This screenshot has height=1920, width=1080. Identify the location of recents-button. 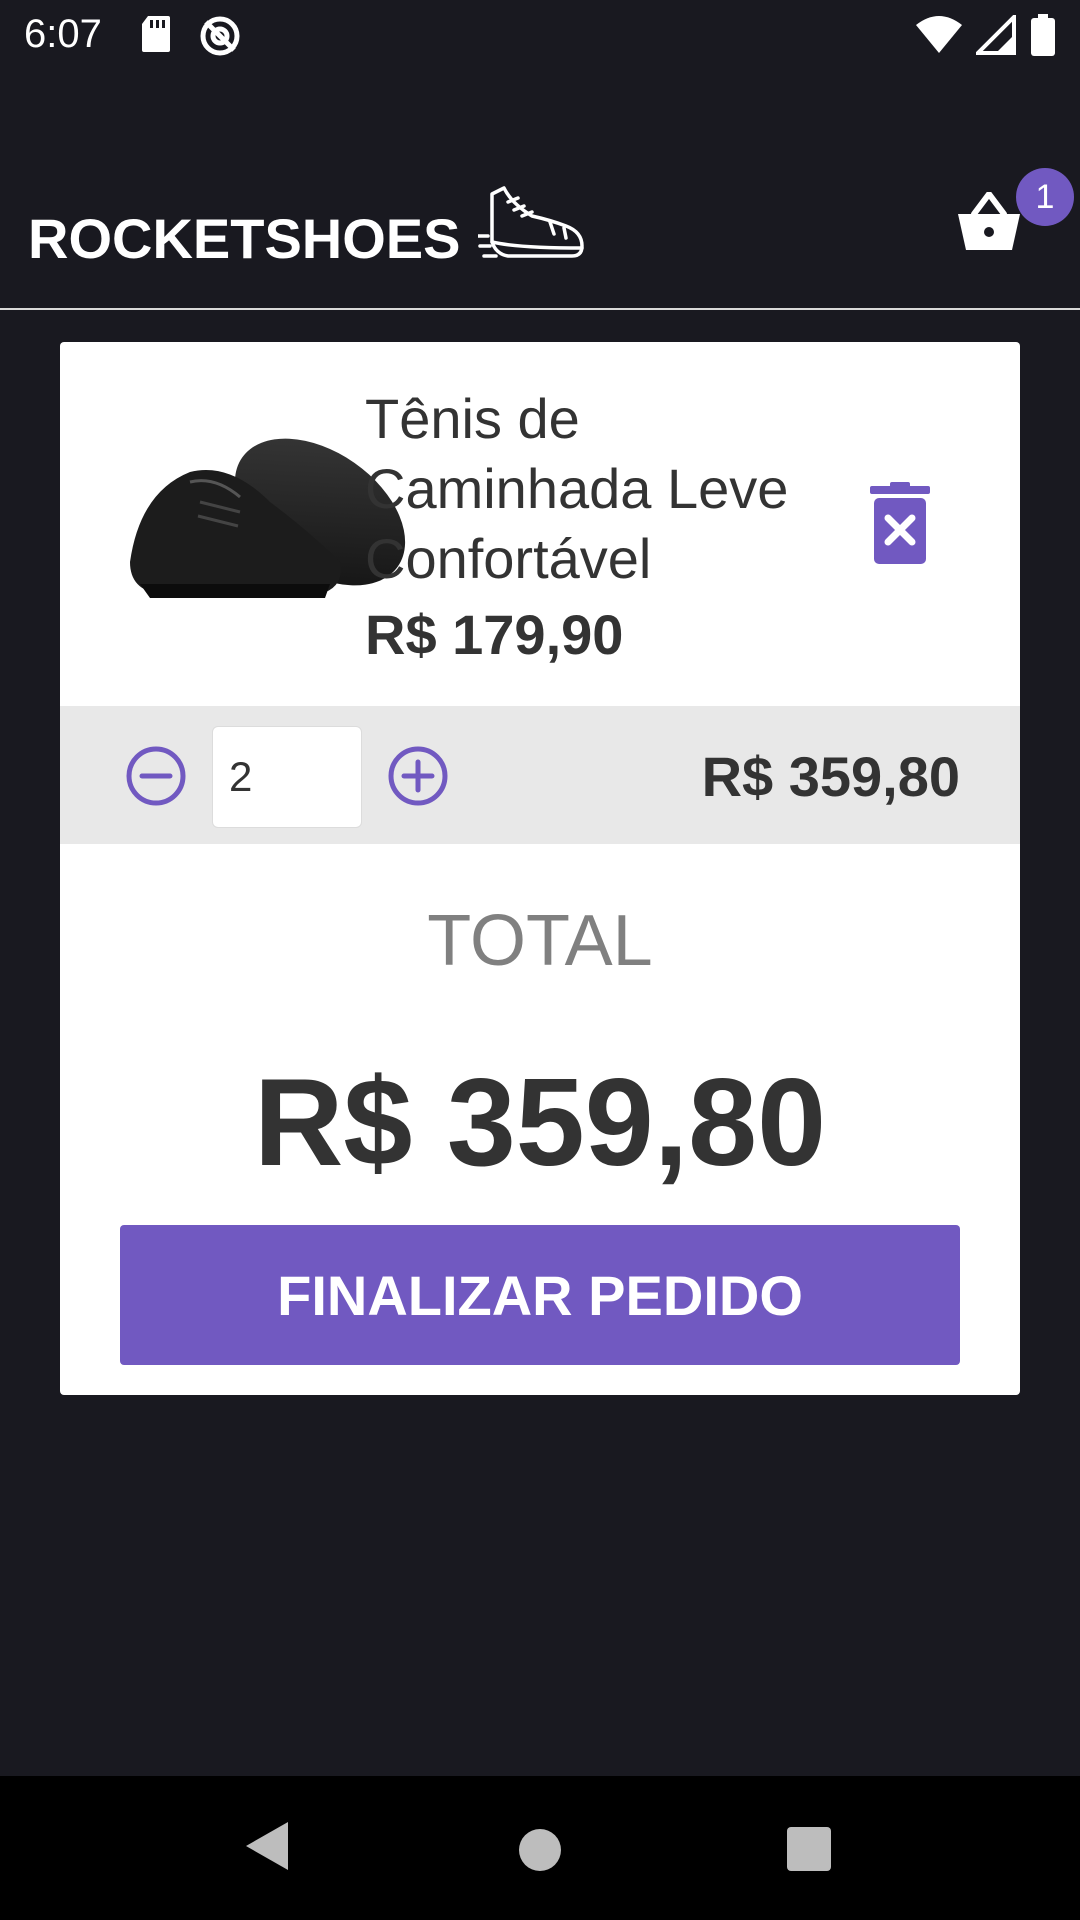
(809, 1851).